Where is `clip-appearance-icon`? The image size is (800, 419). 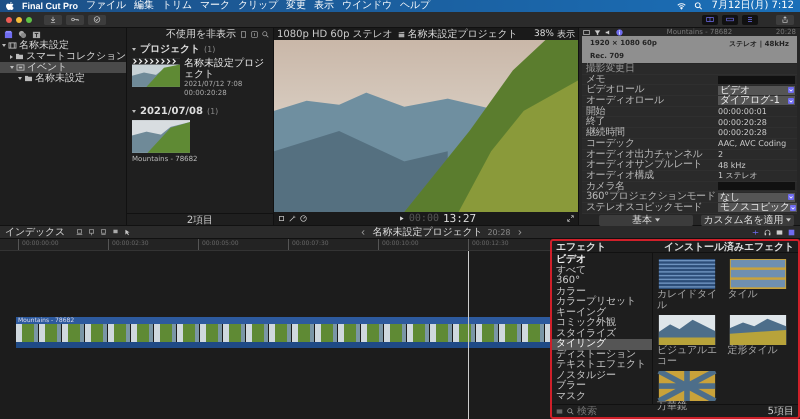
clip-appearance-icon is located at coordinates (79, 232).